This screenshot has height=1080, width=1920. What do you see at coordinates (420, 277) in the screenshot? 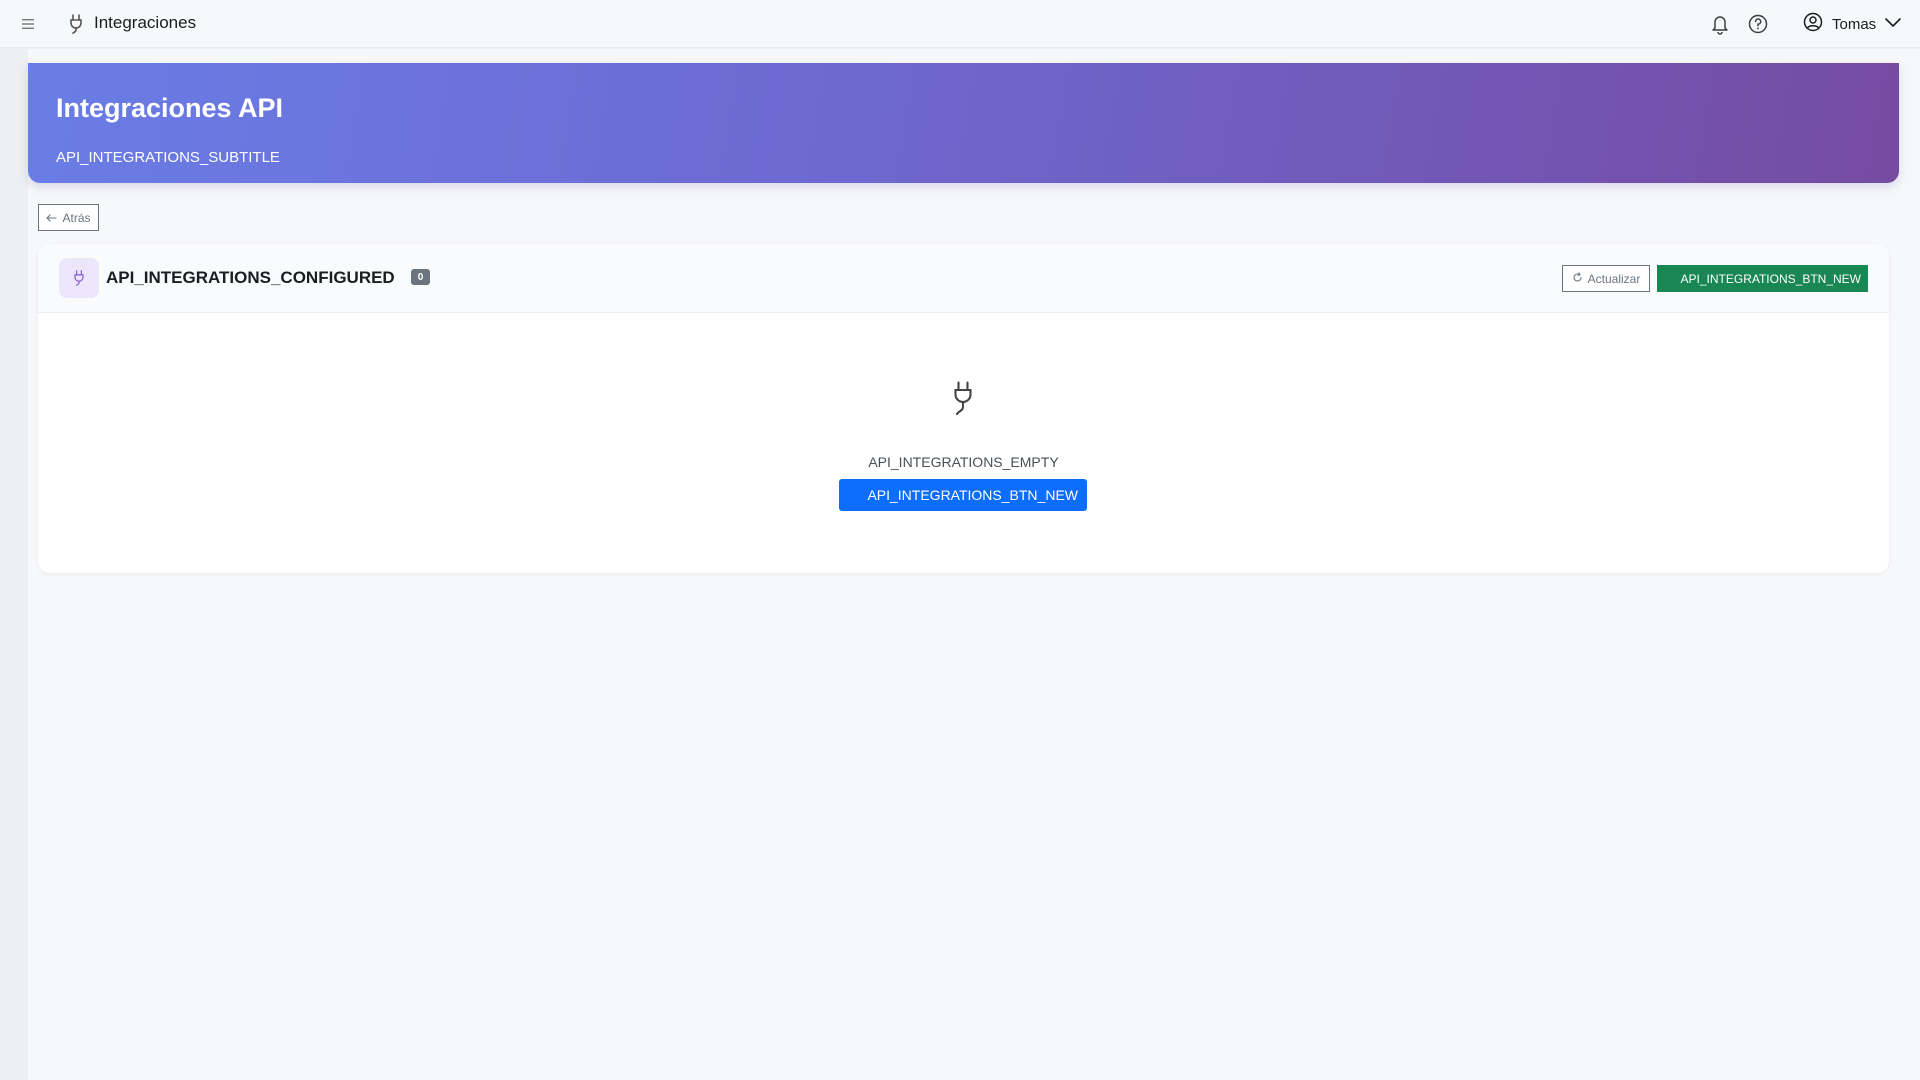
I see `count-badge: 0` at bounding box center [420, 277].